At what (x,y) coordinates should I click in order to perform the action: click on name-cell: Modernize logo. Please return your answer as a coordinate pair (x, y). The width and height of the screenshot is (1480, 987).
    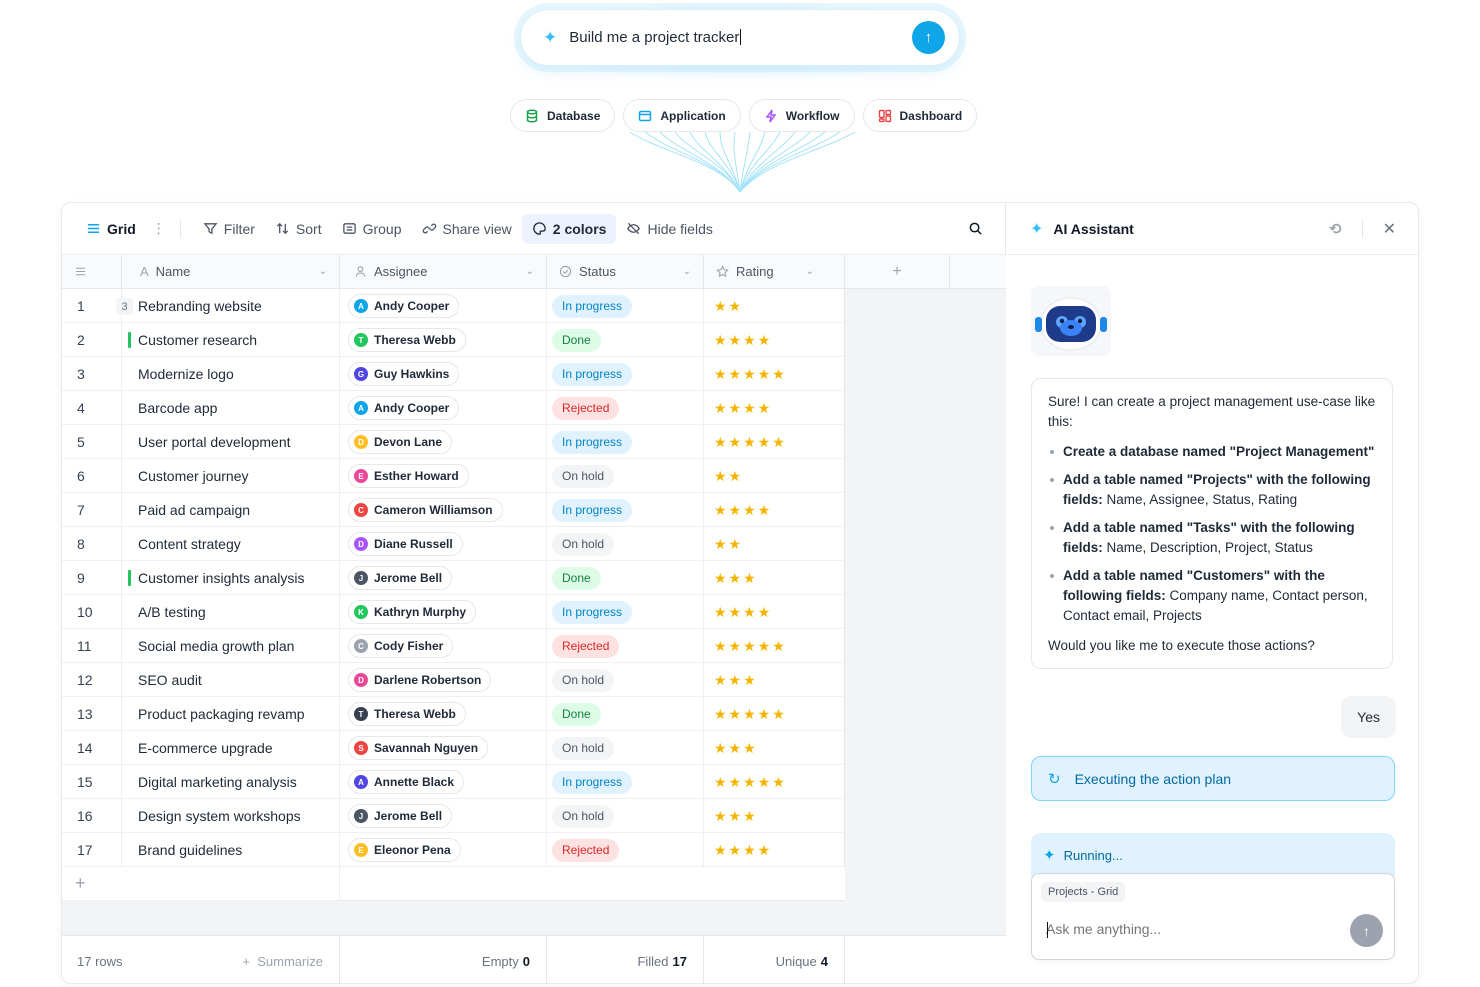
    Looking at the image, I should click on (231, 374).